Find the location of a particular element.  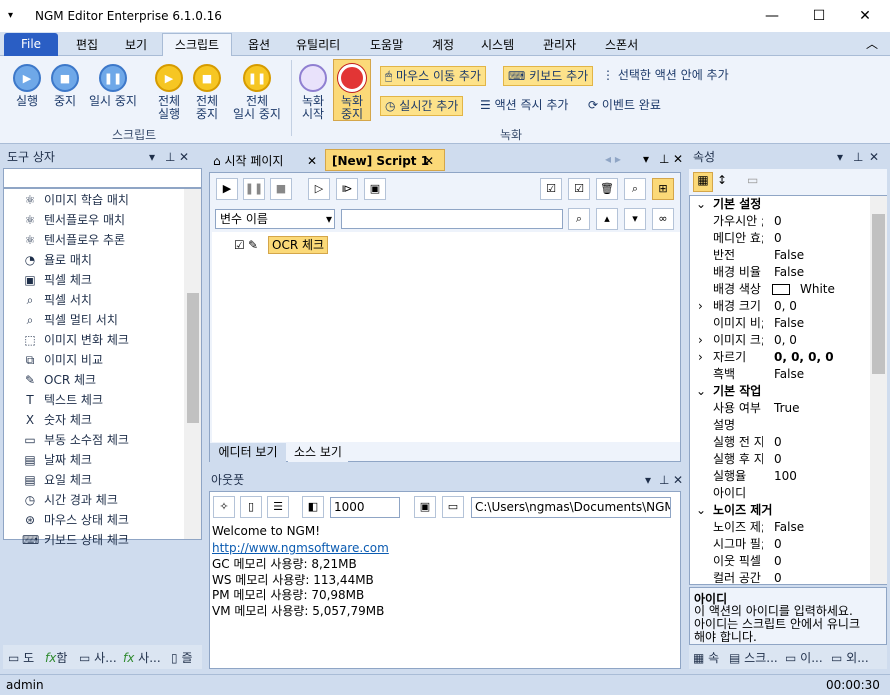

toolbox-item: ⚛ 이미지 학습 매치 is located at coordinates (77, 200).